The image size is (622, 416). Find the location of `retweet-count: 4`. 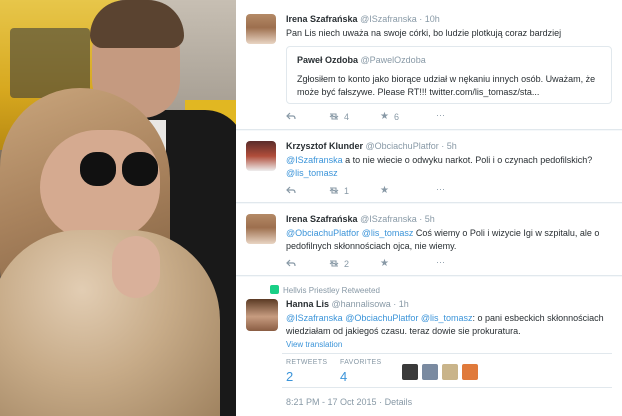

retweet-count: 4 is located at coordinates (347, 117).